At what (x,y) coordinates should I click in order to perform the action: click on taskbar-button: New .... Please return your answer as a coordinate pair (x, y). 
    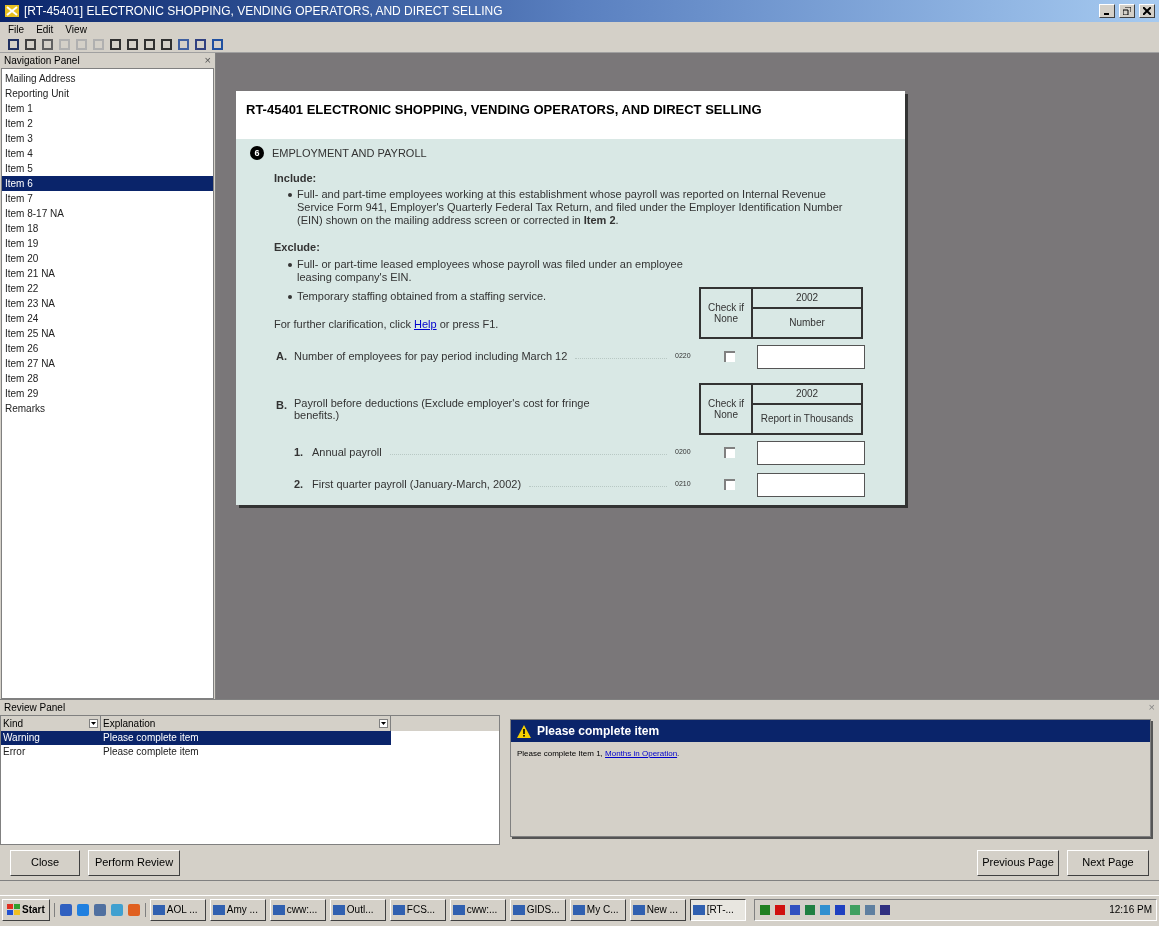
    Looking at the image, I should click on (657, 909).